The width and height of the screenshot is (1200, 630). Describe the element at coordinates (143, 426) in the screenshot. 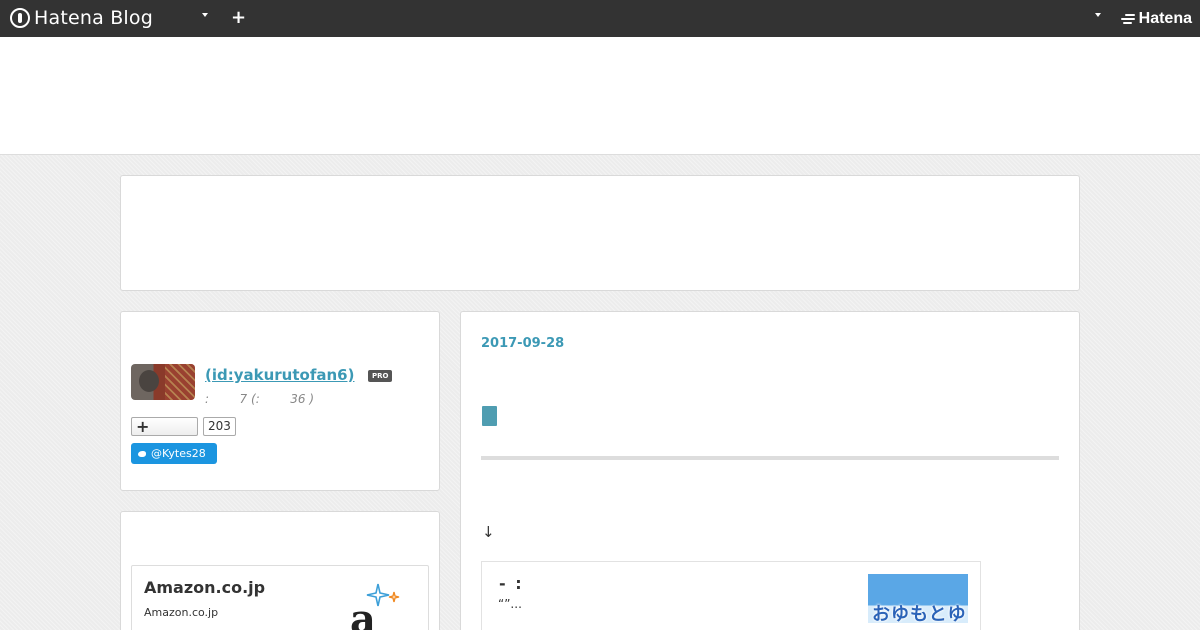

I see `plus-icon: +` at that location.